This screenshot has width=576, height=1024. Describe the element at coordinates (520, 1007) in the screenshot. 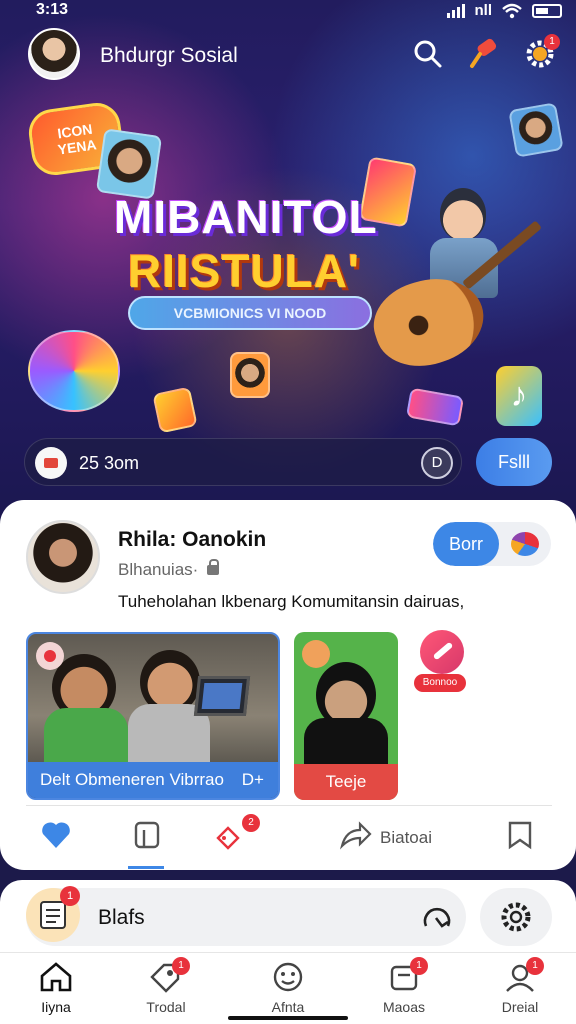

I see `nav-label: Dreial` at that location.